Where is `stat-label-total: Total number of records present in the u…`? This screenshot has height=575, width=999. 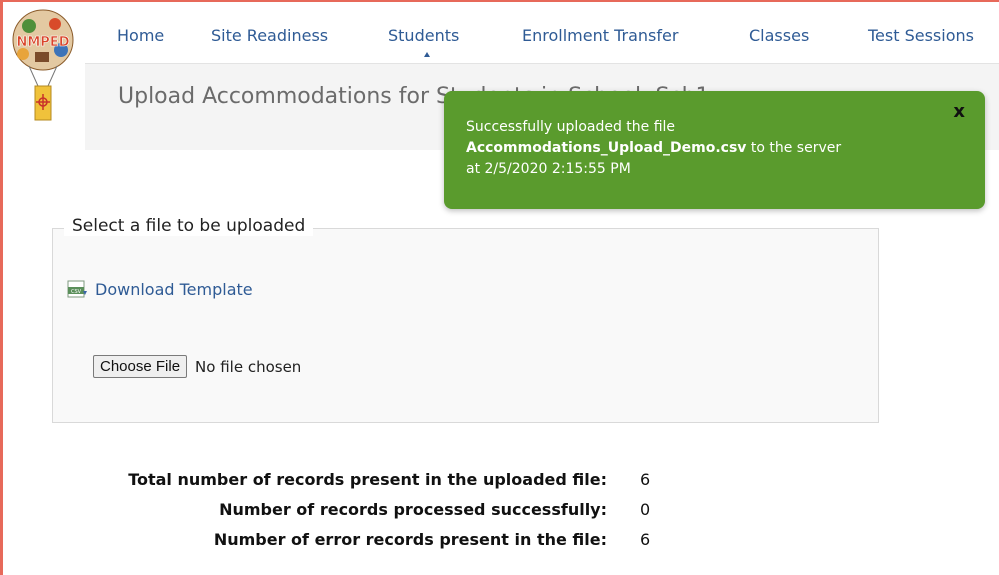
stat-label-total: Total number of records present in the u… is located at coordinates (367, 479).